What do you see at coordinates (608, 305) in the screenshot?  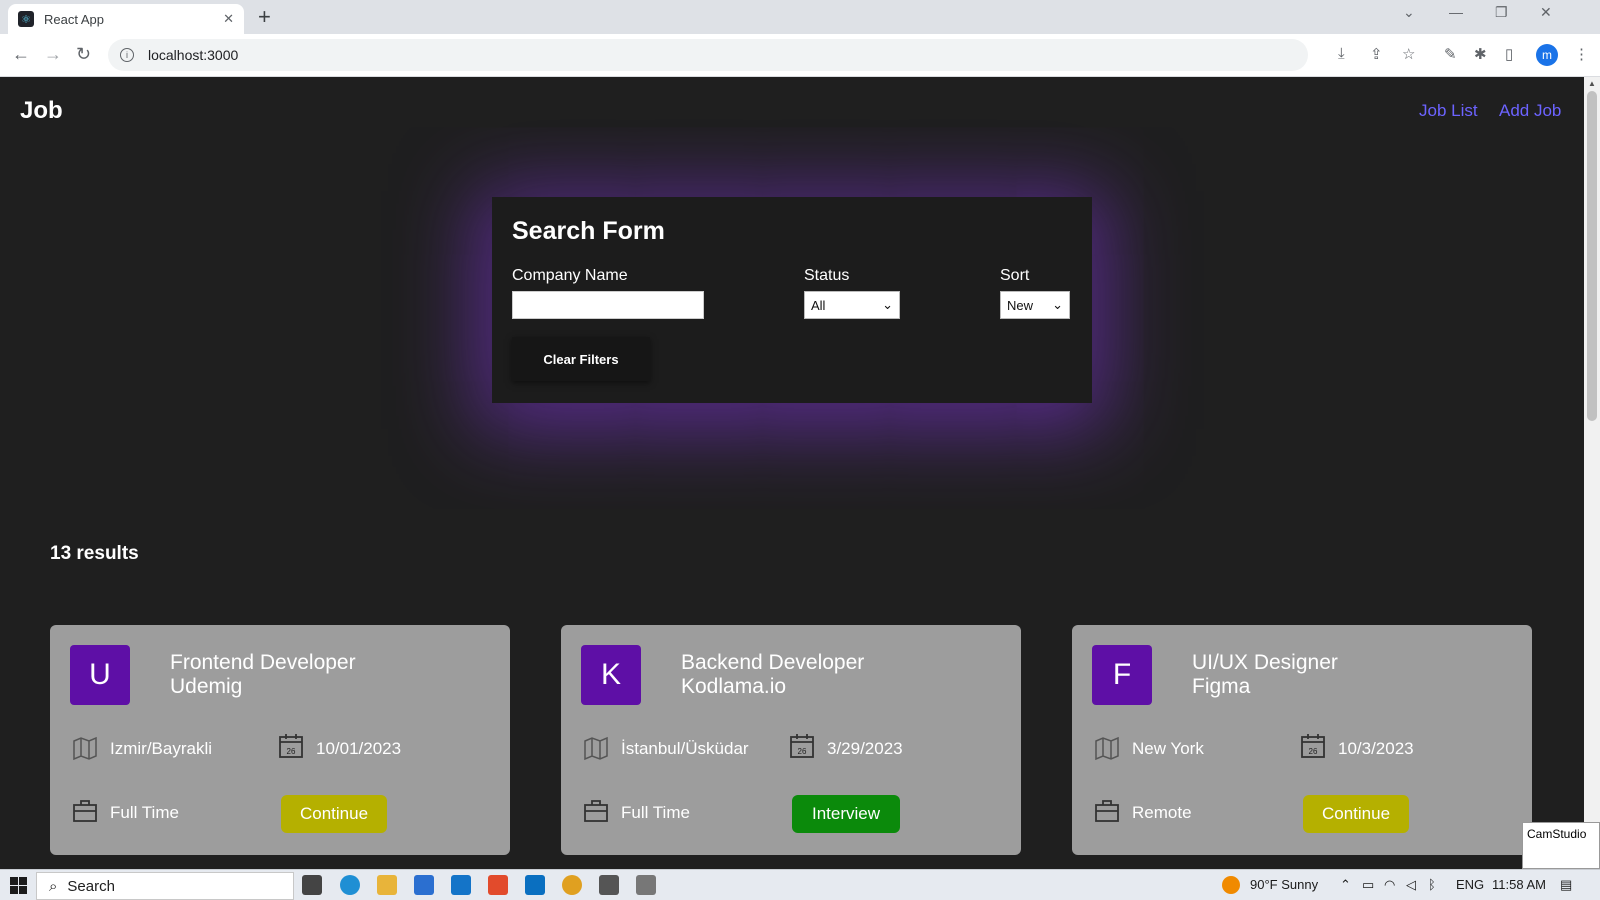 I see `company-name-input` at bounding box center [608, 305].